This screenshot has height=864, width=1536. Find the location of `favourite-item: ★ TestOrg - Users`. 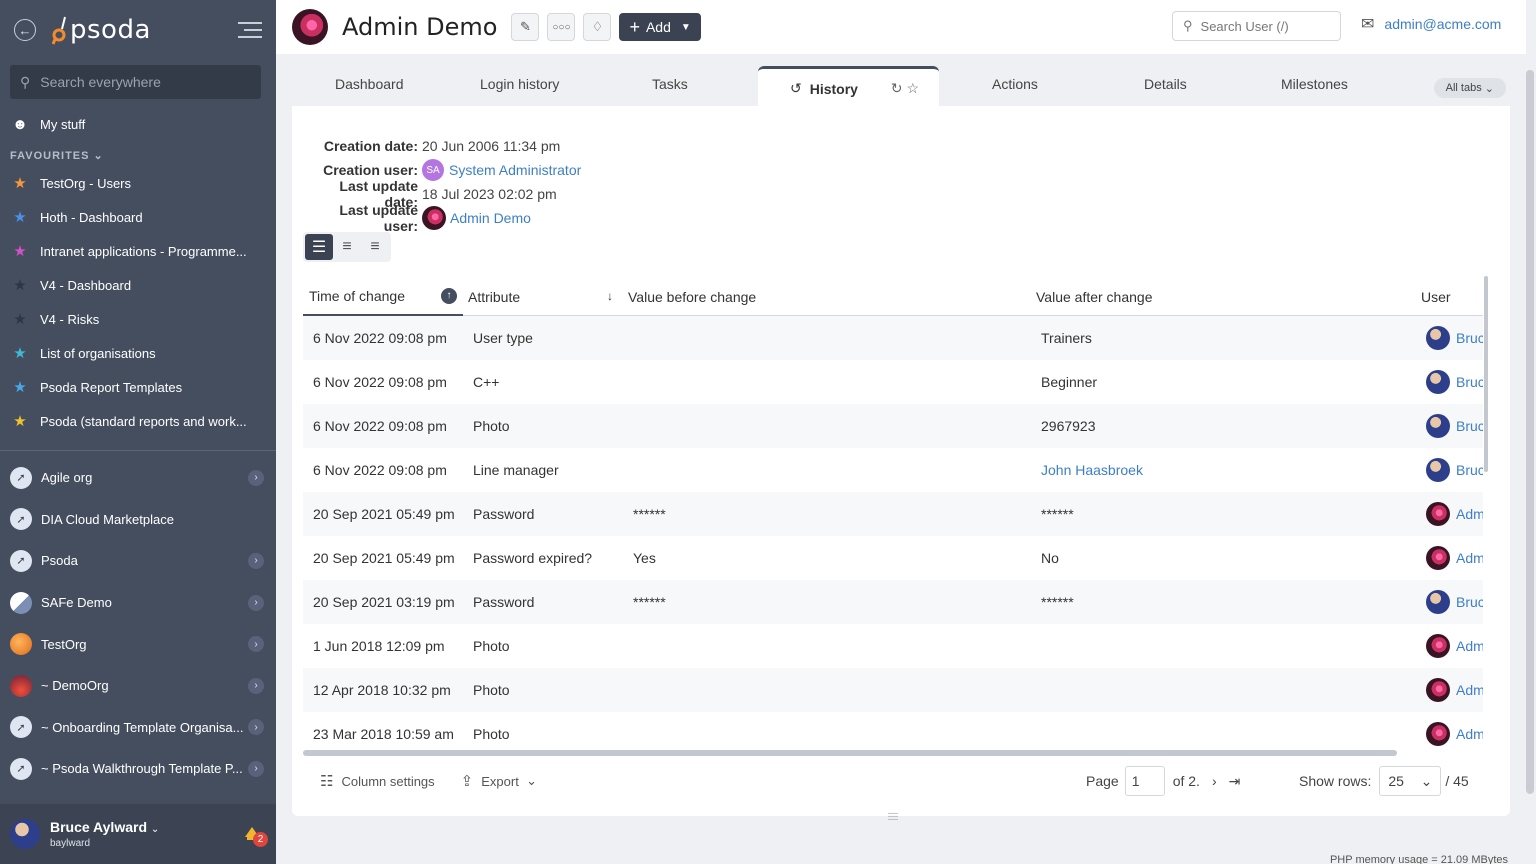

favourite-item: ★ TestOrg - Users is located at coordinates (138, 183).